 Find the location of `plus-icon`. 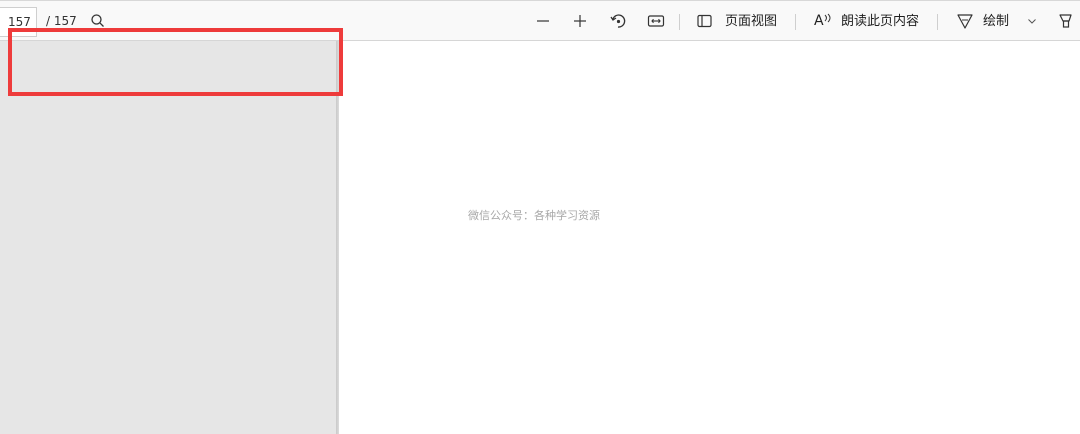

plus-icon is located at coordinates (580, 21).